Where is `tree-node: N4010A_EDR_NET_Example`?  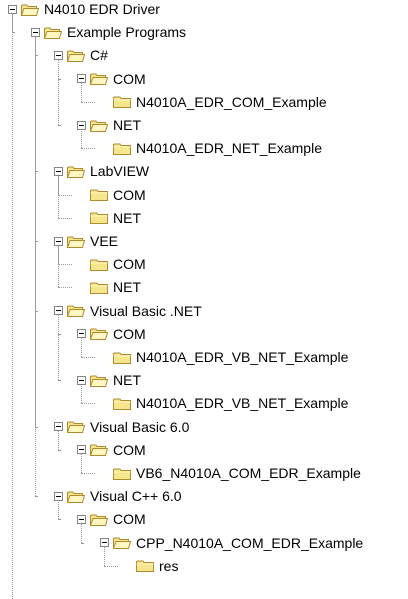
tree-node: N4010A_EDR_NET_Example is located at coordinates (211, 148).